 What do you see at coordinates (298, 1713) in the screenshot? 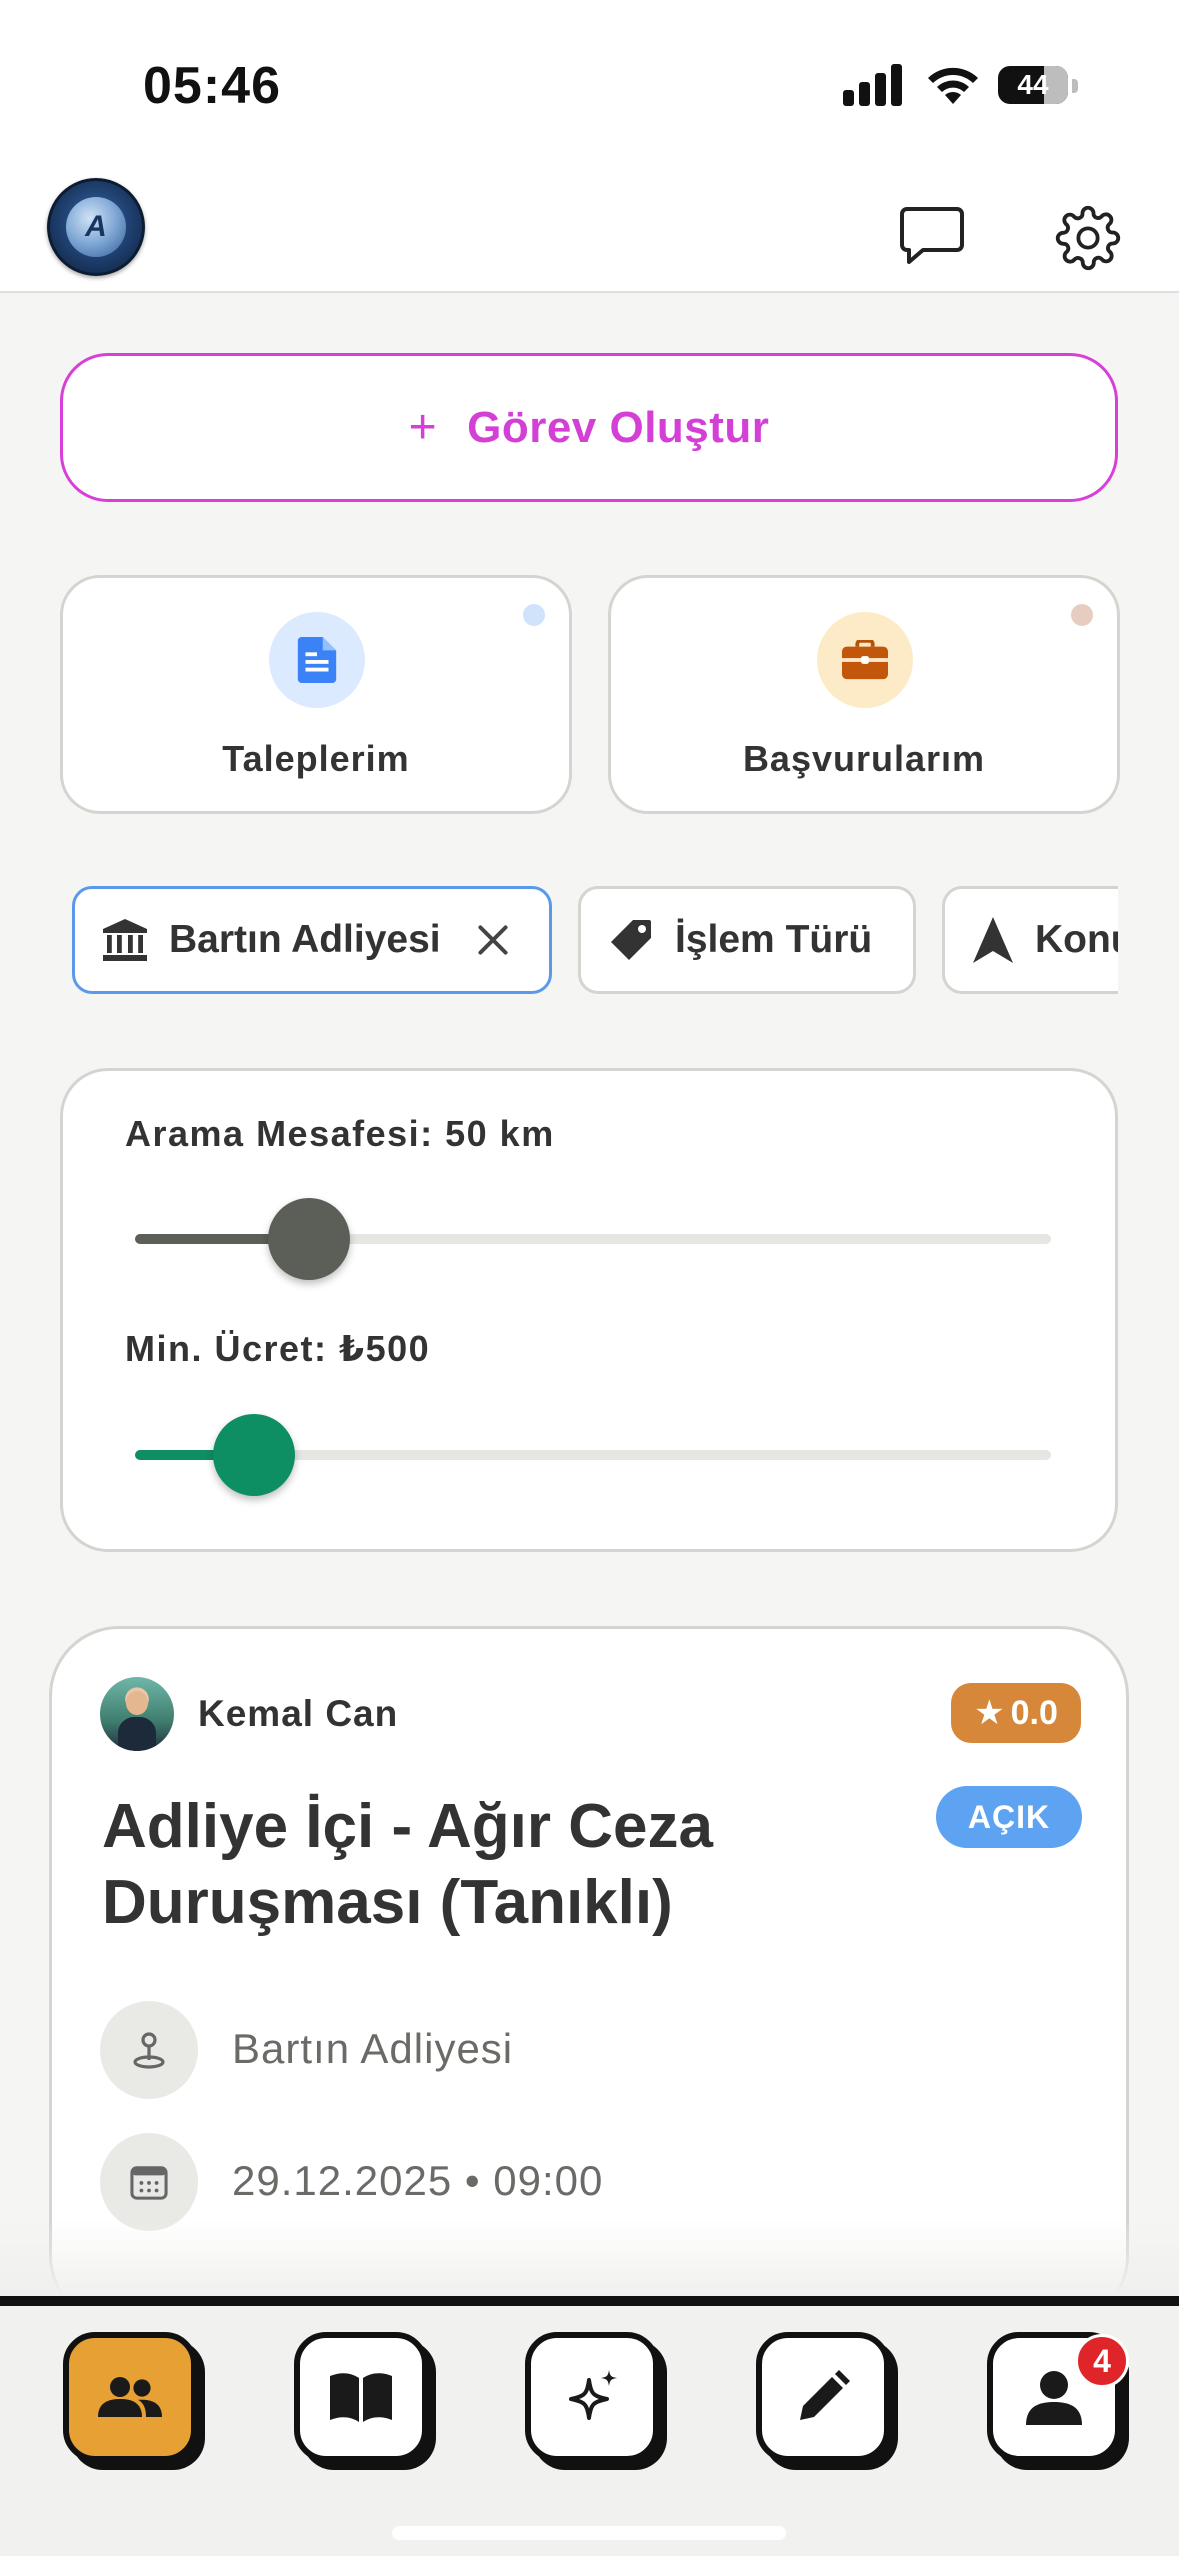
I see `poster-name: Kemal Can` at bounding box center [298, 1713].